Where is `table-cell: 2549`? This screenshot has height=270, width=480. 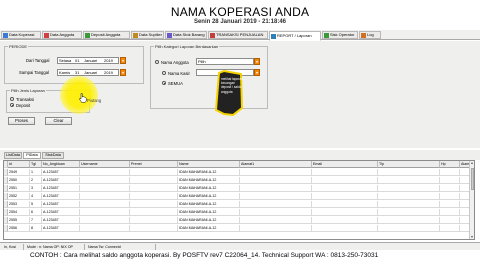
table-cell: 2549 is located at coordinates (19, 172).